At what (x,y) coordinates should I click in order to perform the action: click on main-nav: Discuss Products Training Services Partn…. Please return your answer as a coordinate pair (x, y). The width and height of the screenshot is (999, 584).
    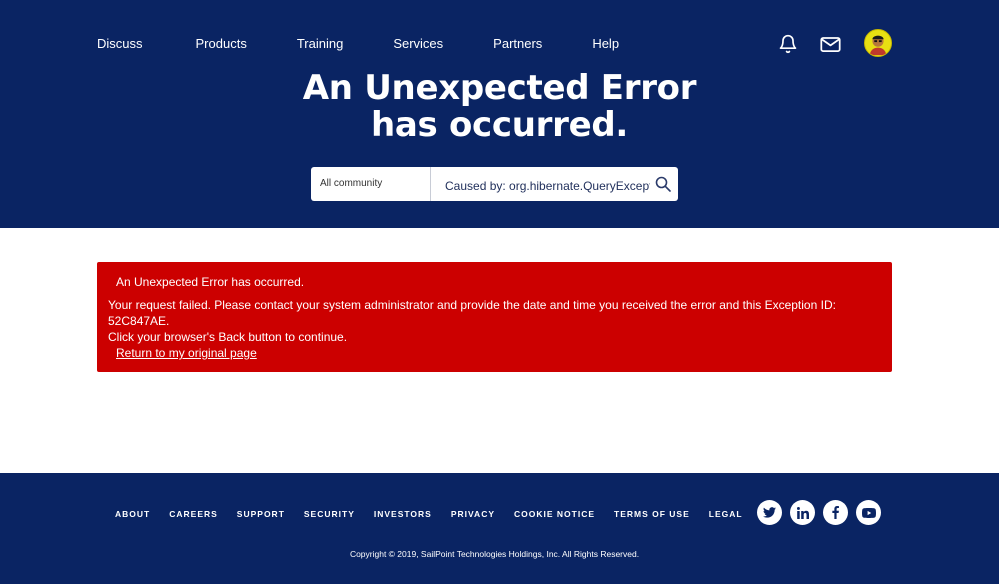
    Looking at the image, I should click on (358, 43).